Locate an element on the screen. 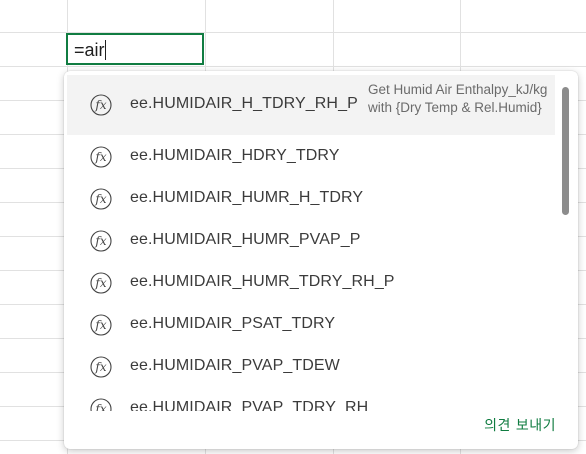  autocomplete-item: fx ee.HUMIDAIR_HUMR_H_TDRY is located at coordinates (311, 199).